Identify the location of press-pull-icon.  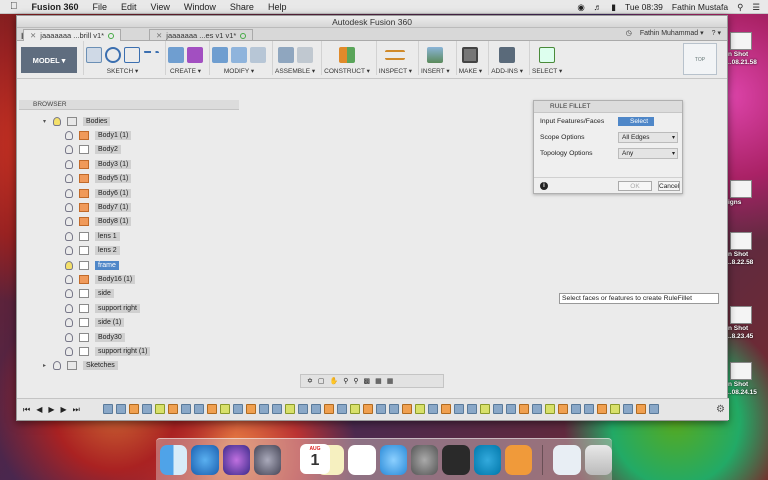
(220, 55).